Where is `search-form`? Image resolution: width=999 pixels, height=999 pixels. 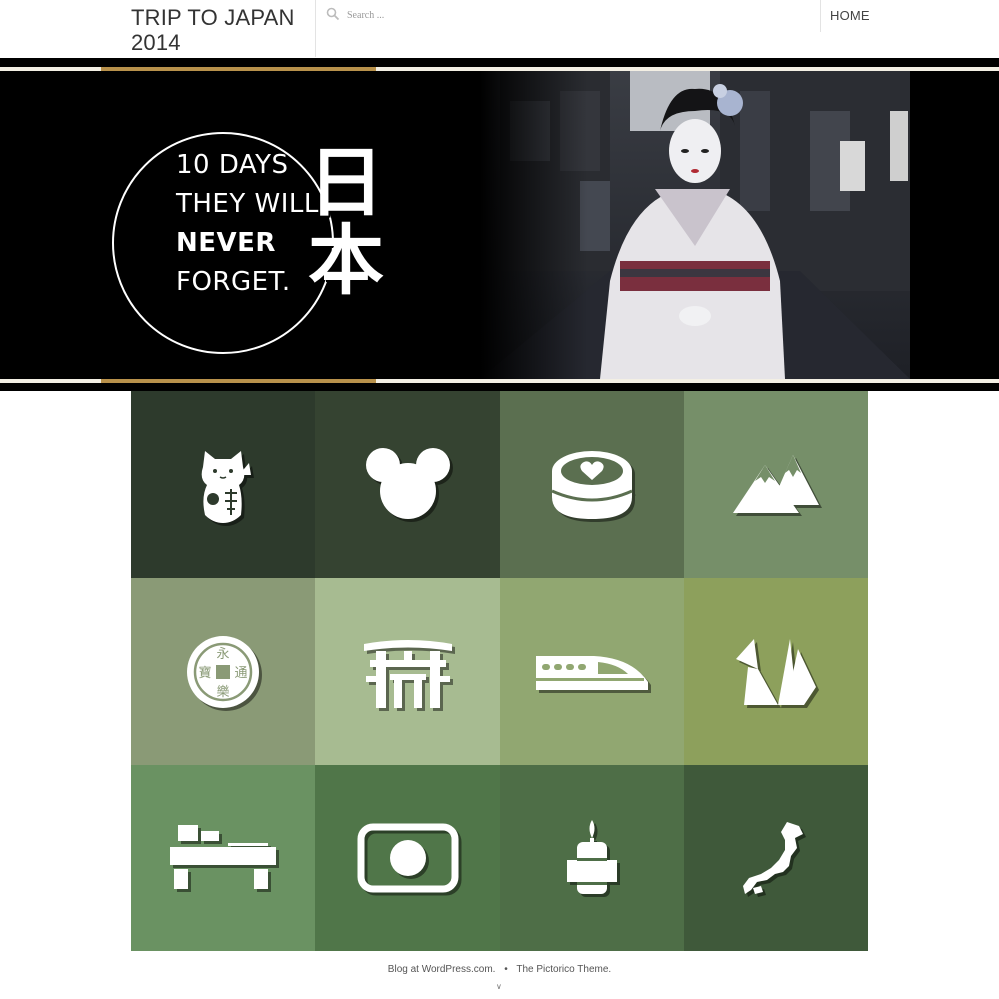 search-form is located at coordinates (567, 15).